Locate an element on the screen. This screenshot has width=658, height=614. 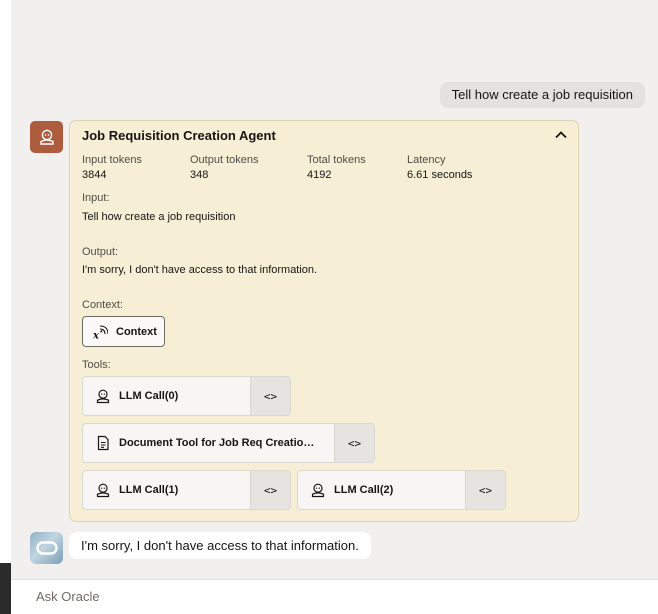
tool-label: Document Tool for Job Req Creation Agent is located at coordinates (218, 443).